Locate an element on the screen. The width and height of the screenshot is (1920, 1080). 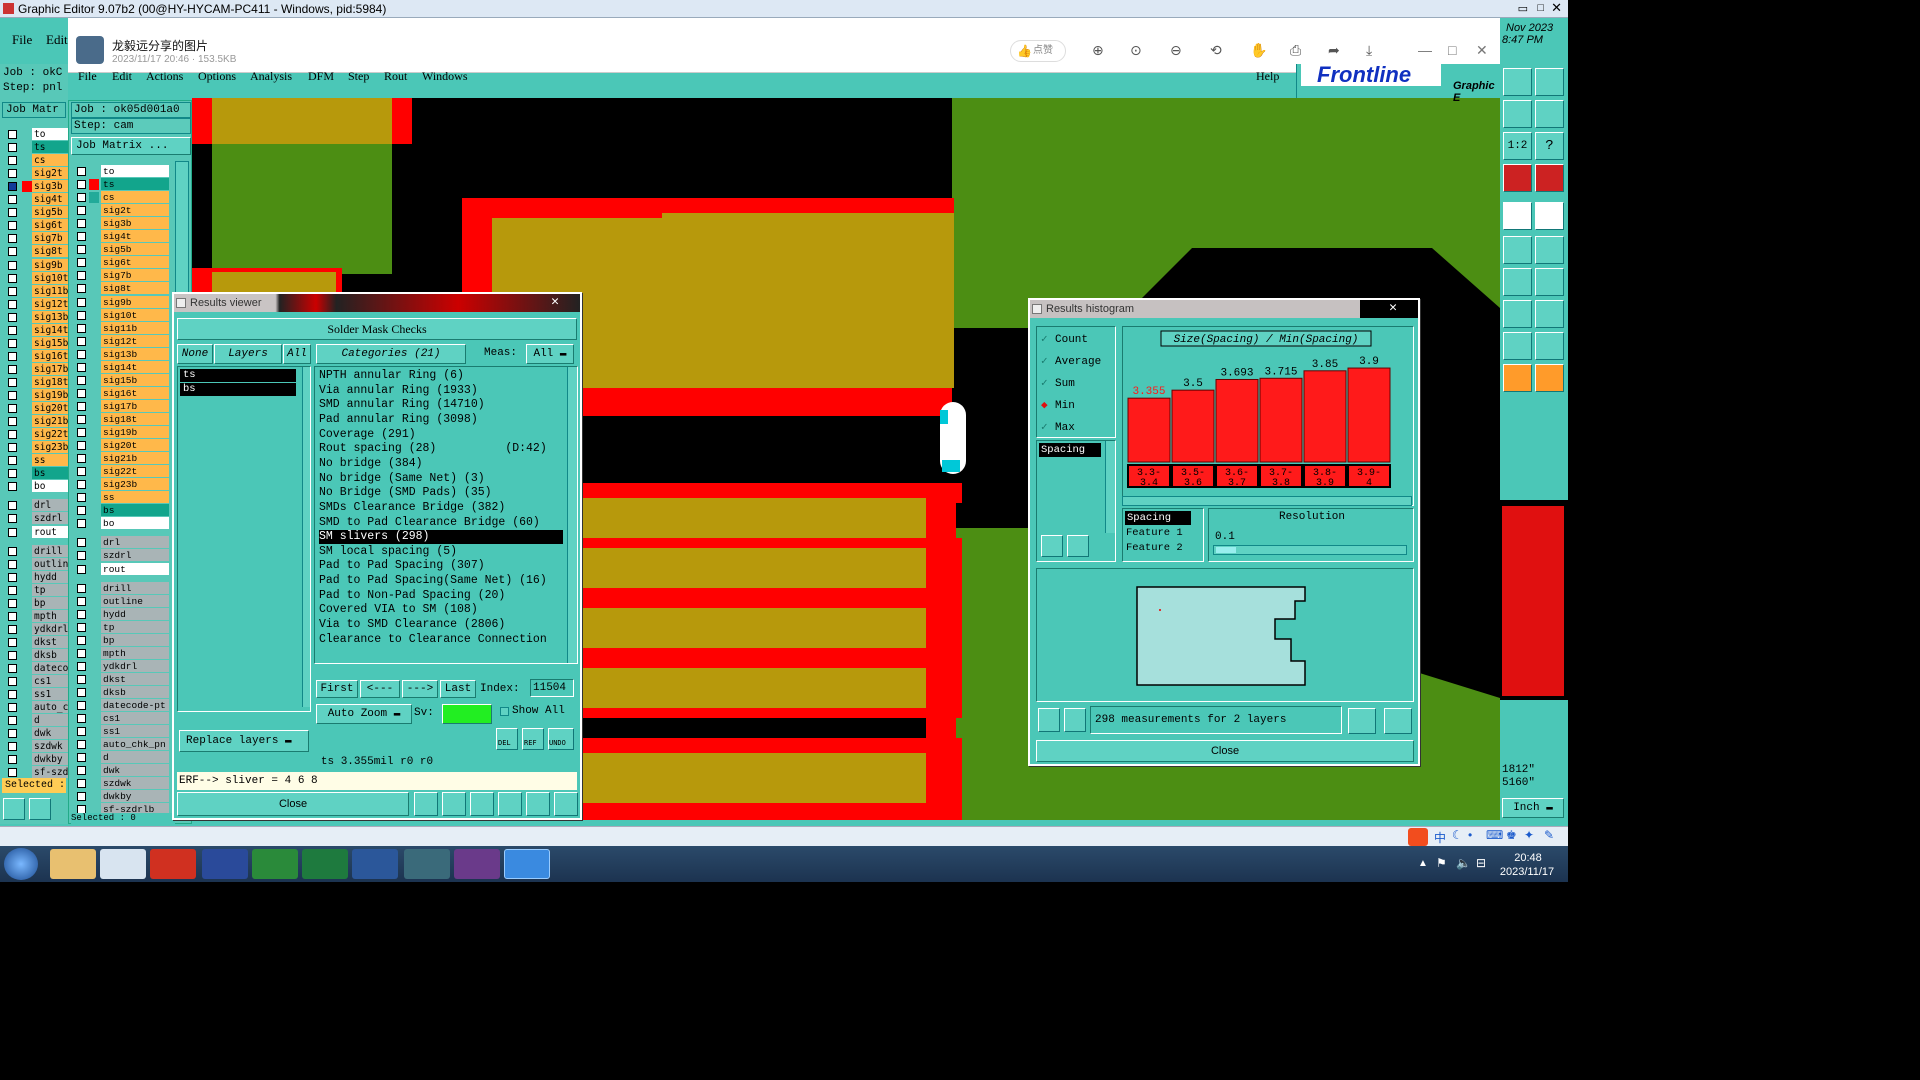
start-button is located at coordinates (21, 864).